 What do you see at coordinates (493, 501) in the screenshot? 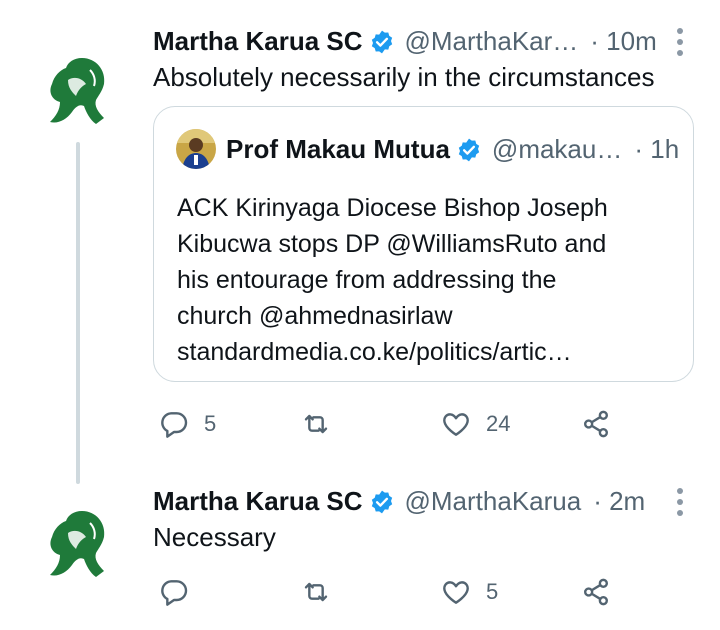
I see `author-handle: @MarthaKarua` at bounding box center [493, 501].